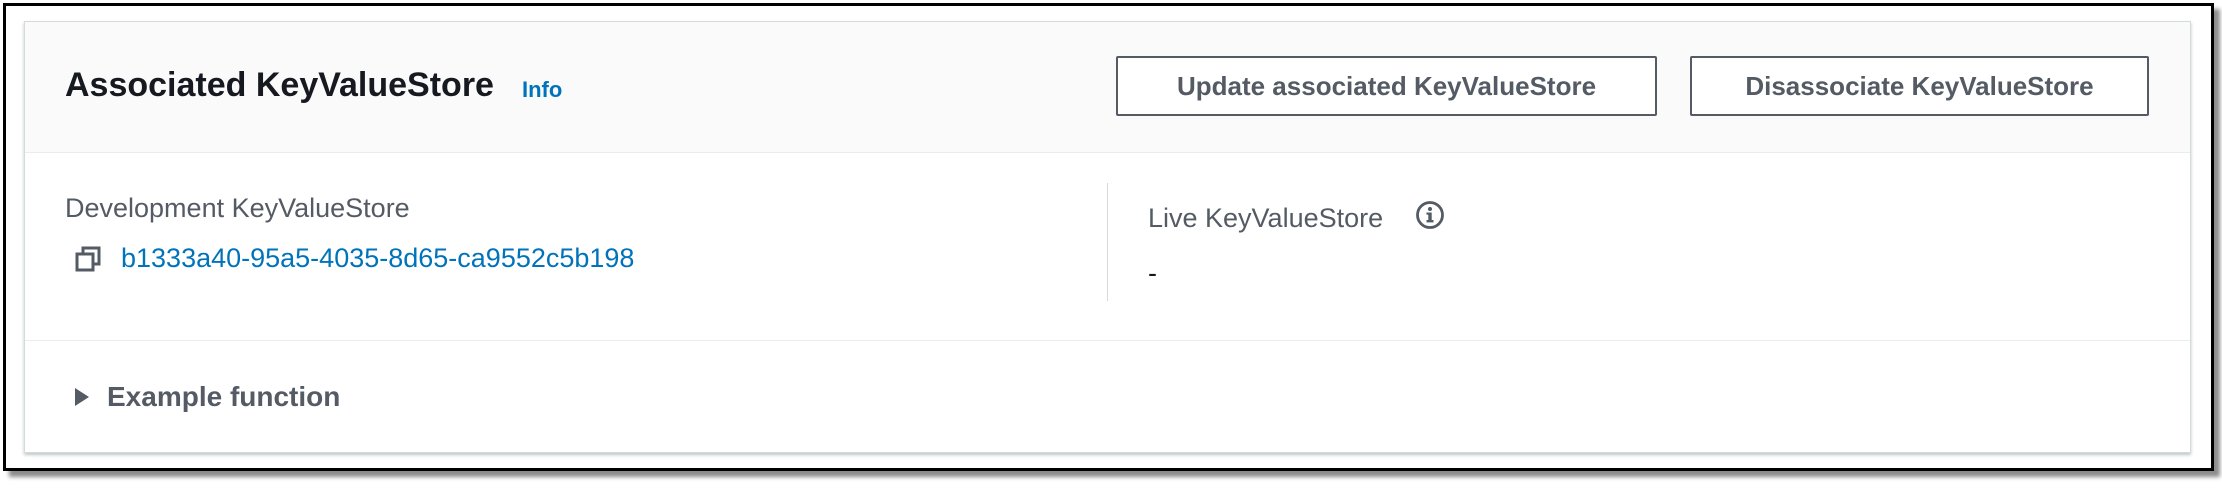 The image size is (2222, 492). I want to click on example-function-expander: Example function, so click(202, 397).